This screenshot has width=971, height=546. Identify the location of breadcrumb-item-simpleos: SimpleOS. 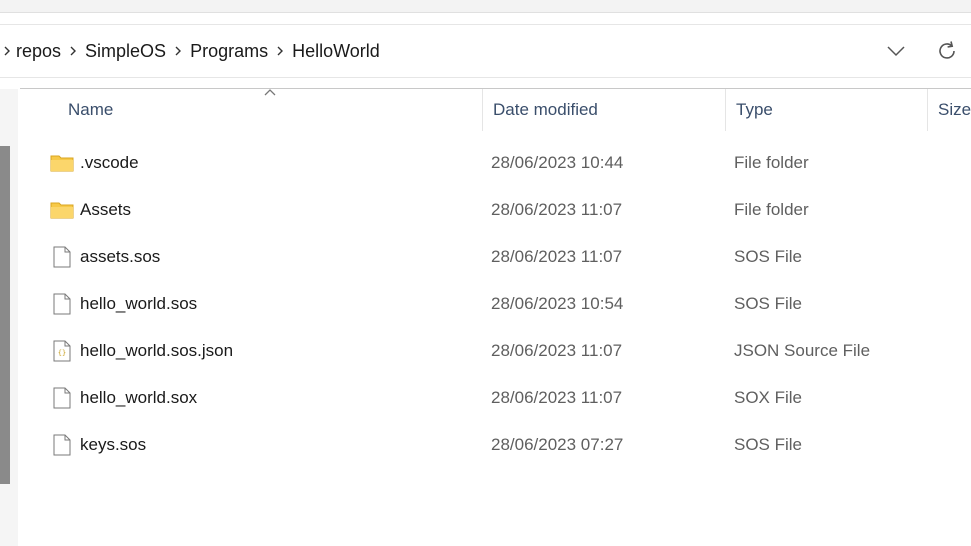
(125, 51).